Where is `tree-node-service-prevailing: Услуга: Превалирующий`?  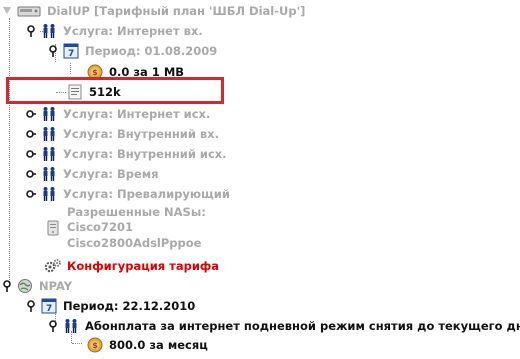
tree-node-service-prevailing: Услуга: Превалирующий is located at coordinates (128, 193).